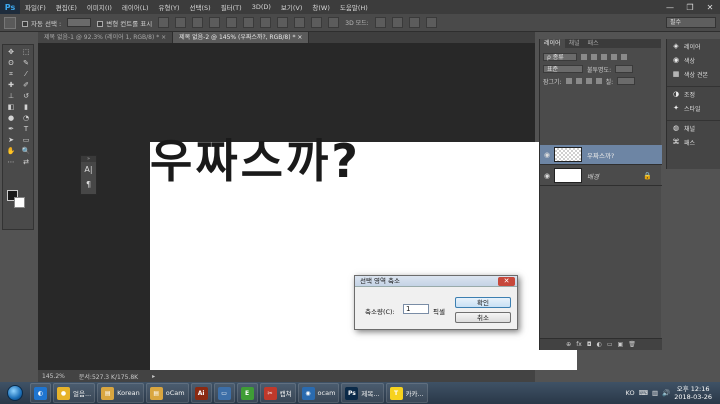  I want to click on menu-select: 선택(S), so click(200, 7).